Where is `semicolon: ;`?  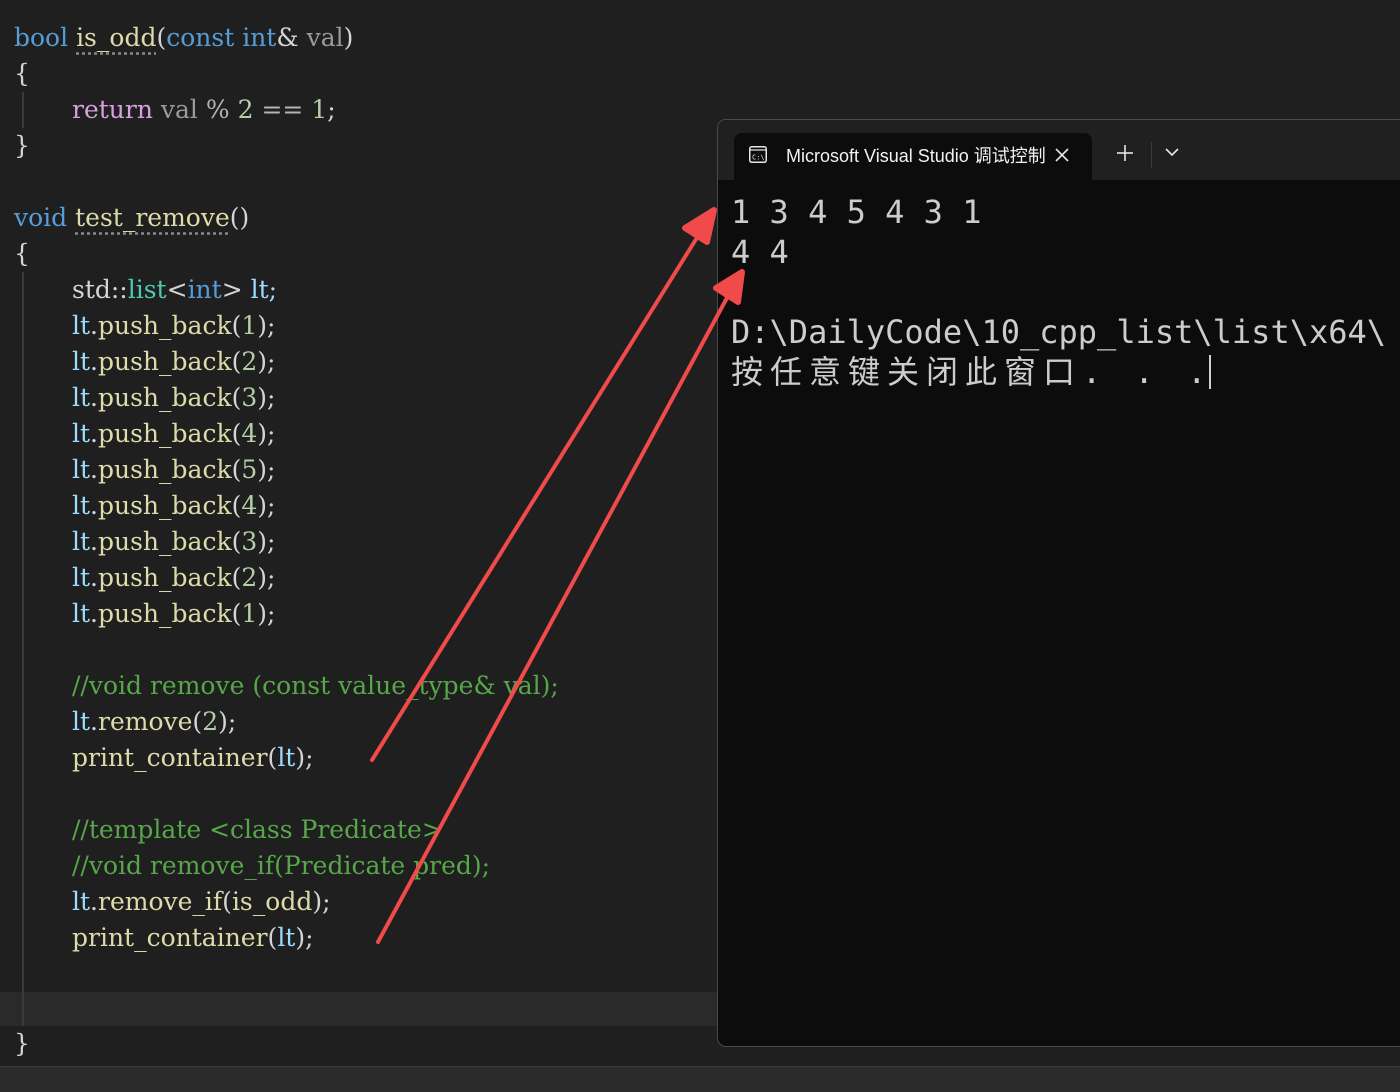 semicolon: ; is located at coordinates (331, 109).